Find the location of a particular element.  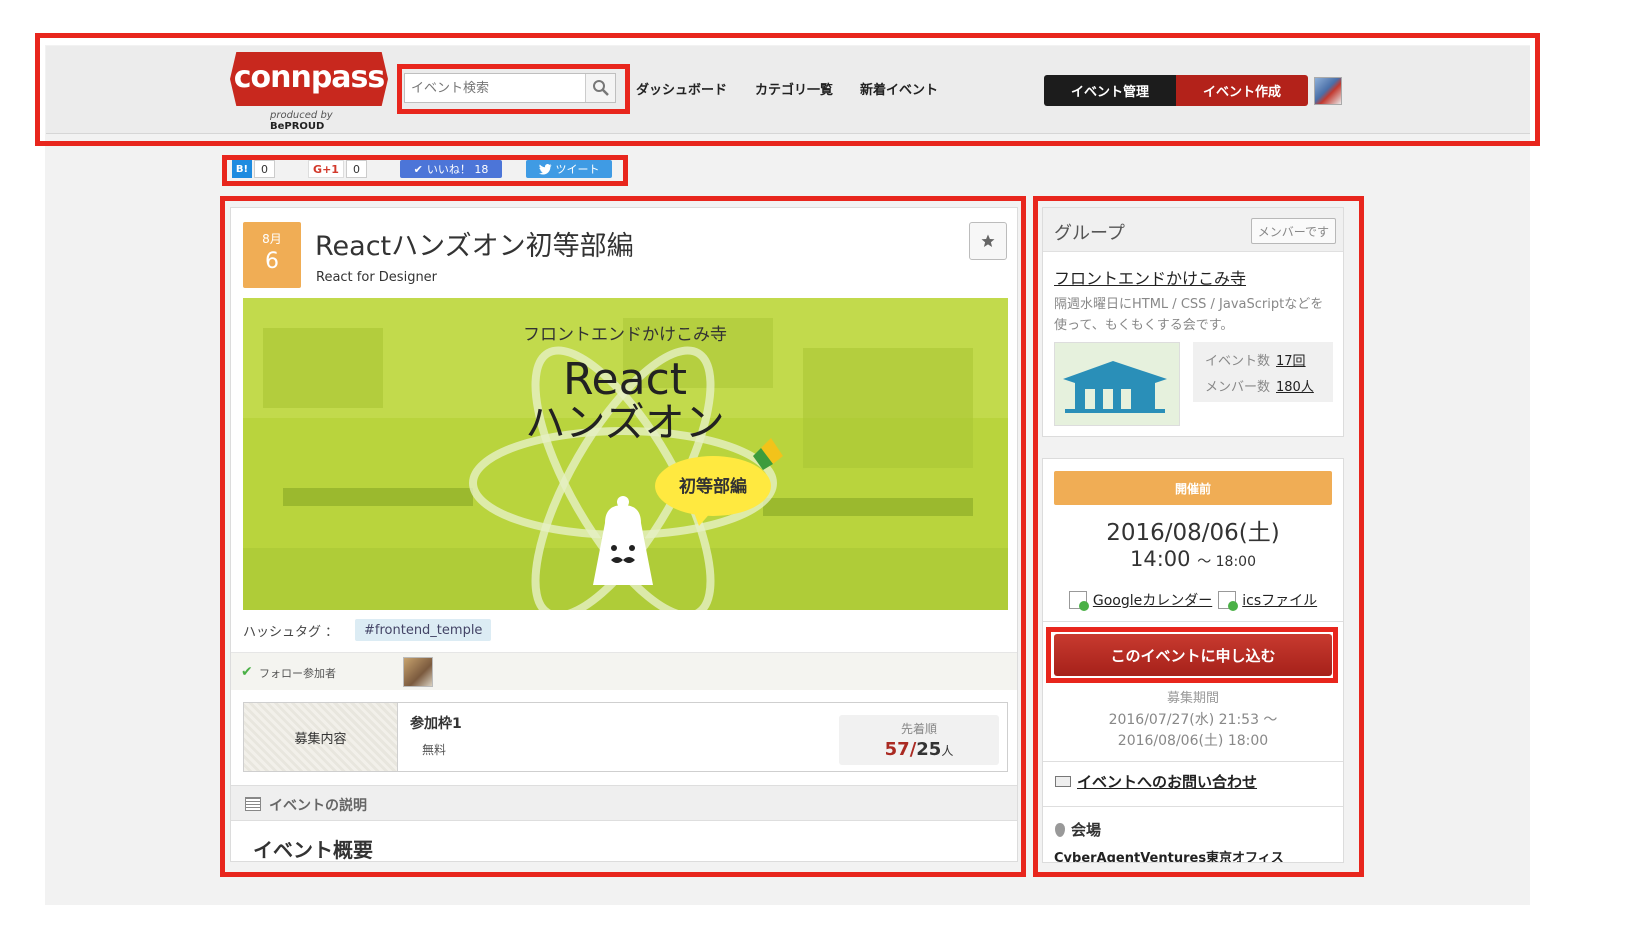

highlight-apply is located at coordinates (1192, 655).